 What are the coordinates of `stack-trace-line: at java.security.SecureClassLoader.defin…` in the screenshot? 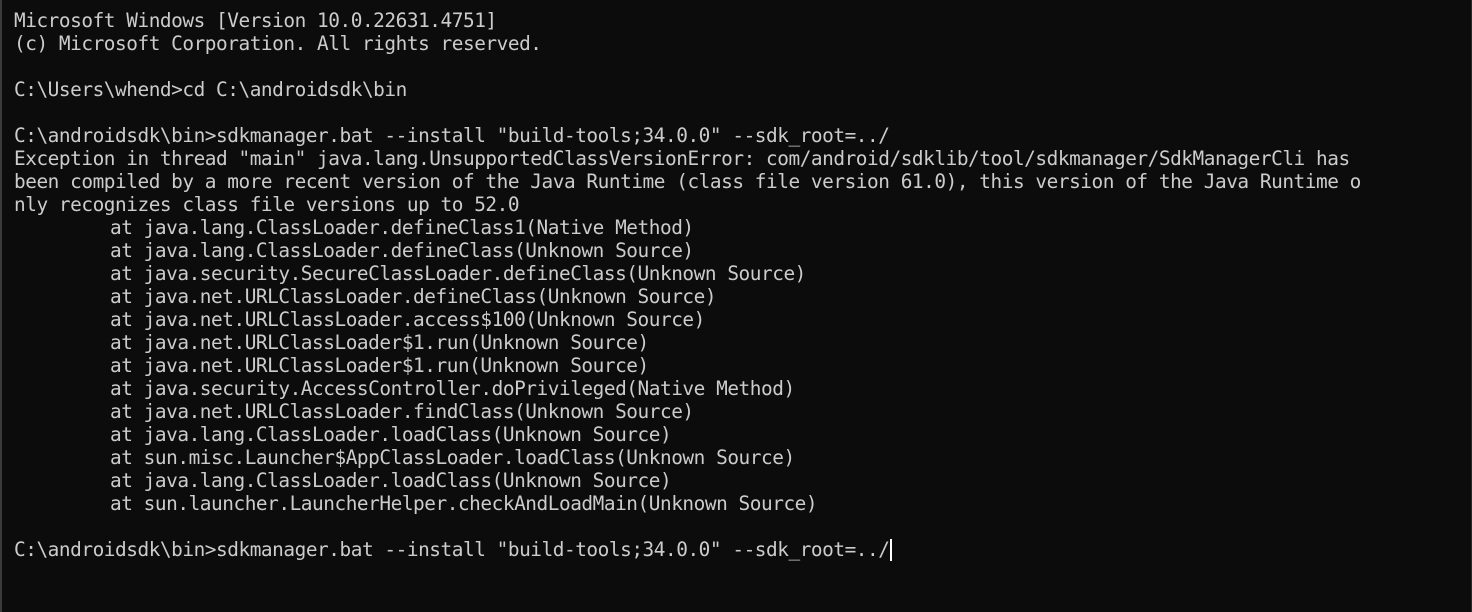 It's located at (458, 273).